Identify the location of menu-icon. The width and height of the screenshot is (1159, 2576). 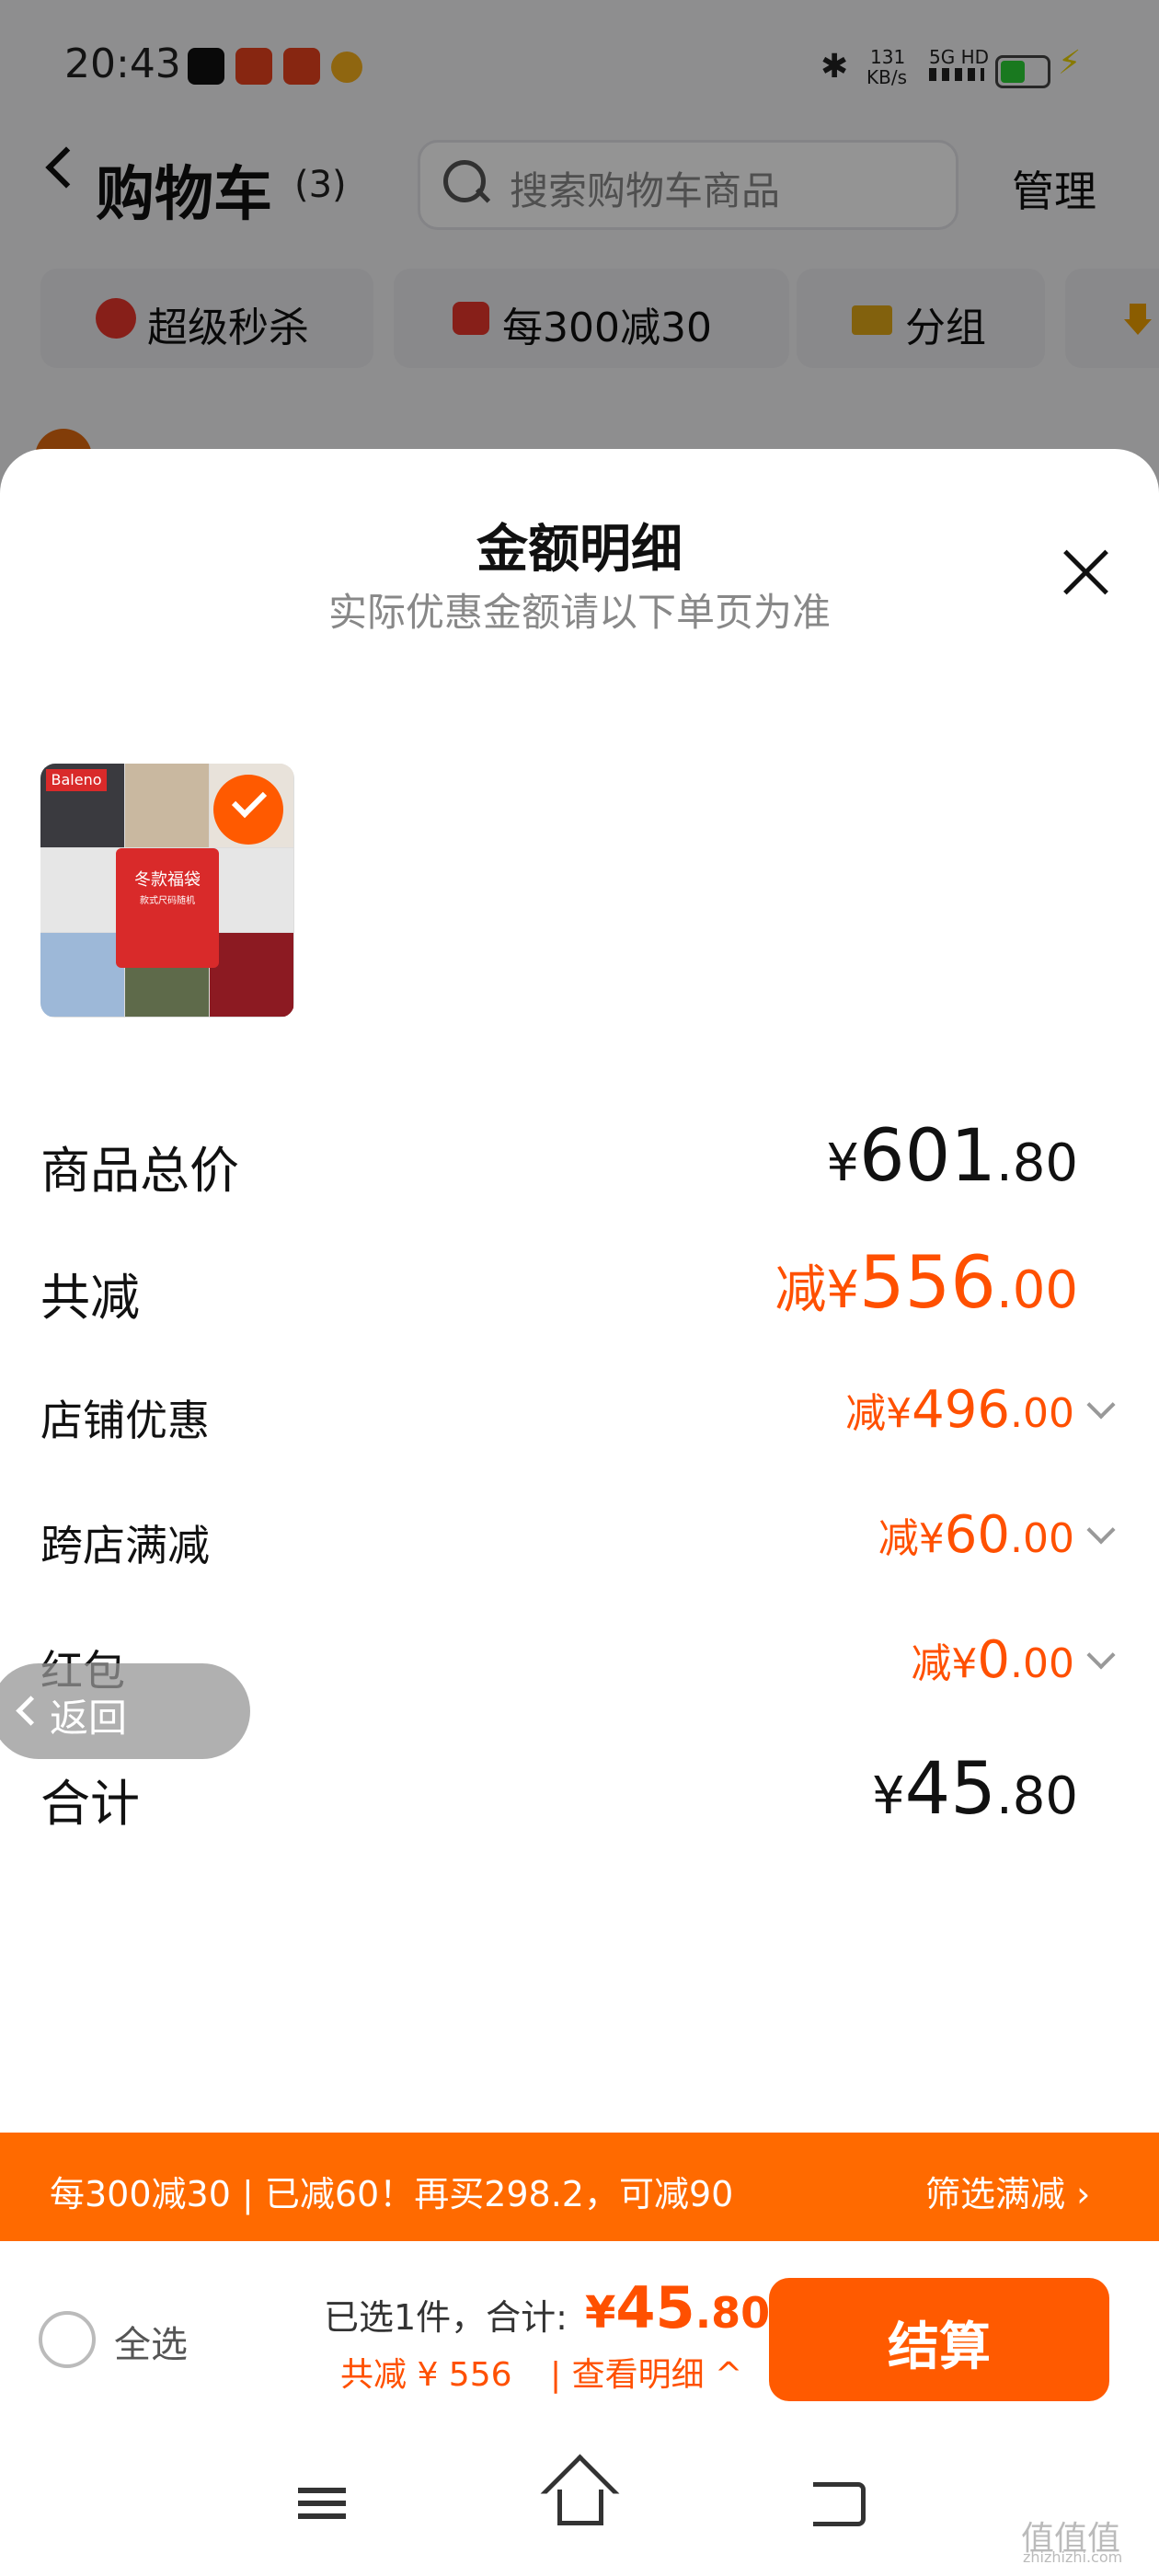
(322, 2490).